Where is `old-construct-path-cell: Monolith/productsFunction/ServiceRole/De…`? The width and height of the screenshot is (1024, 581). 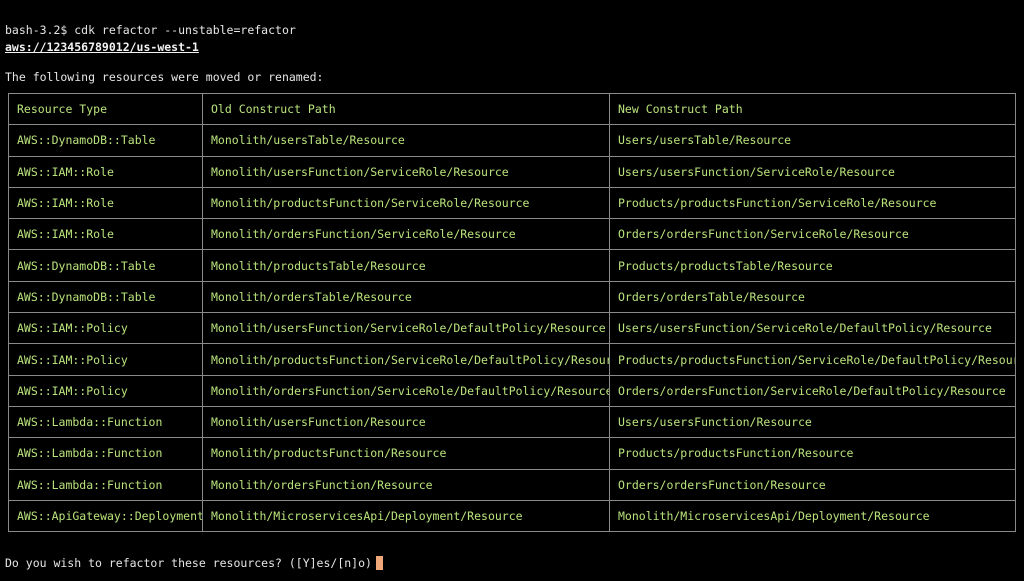
old-construct-path-cell: Monolith/productsFunction/ServiceRole/De… is located at coordinates (406, 359).